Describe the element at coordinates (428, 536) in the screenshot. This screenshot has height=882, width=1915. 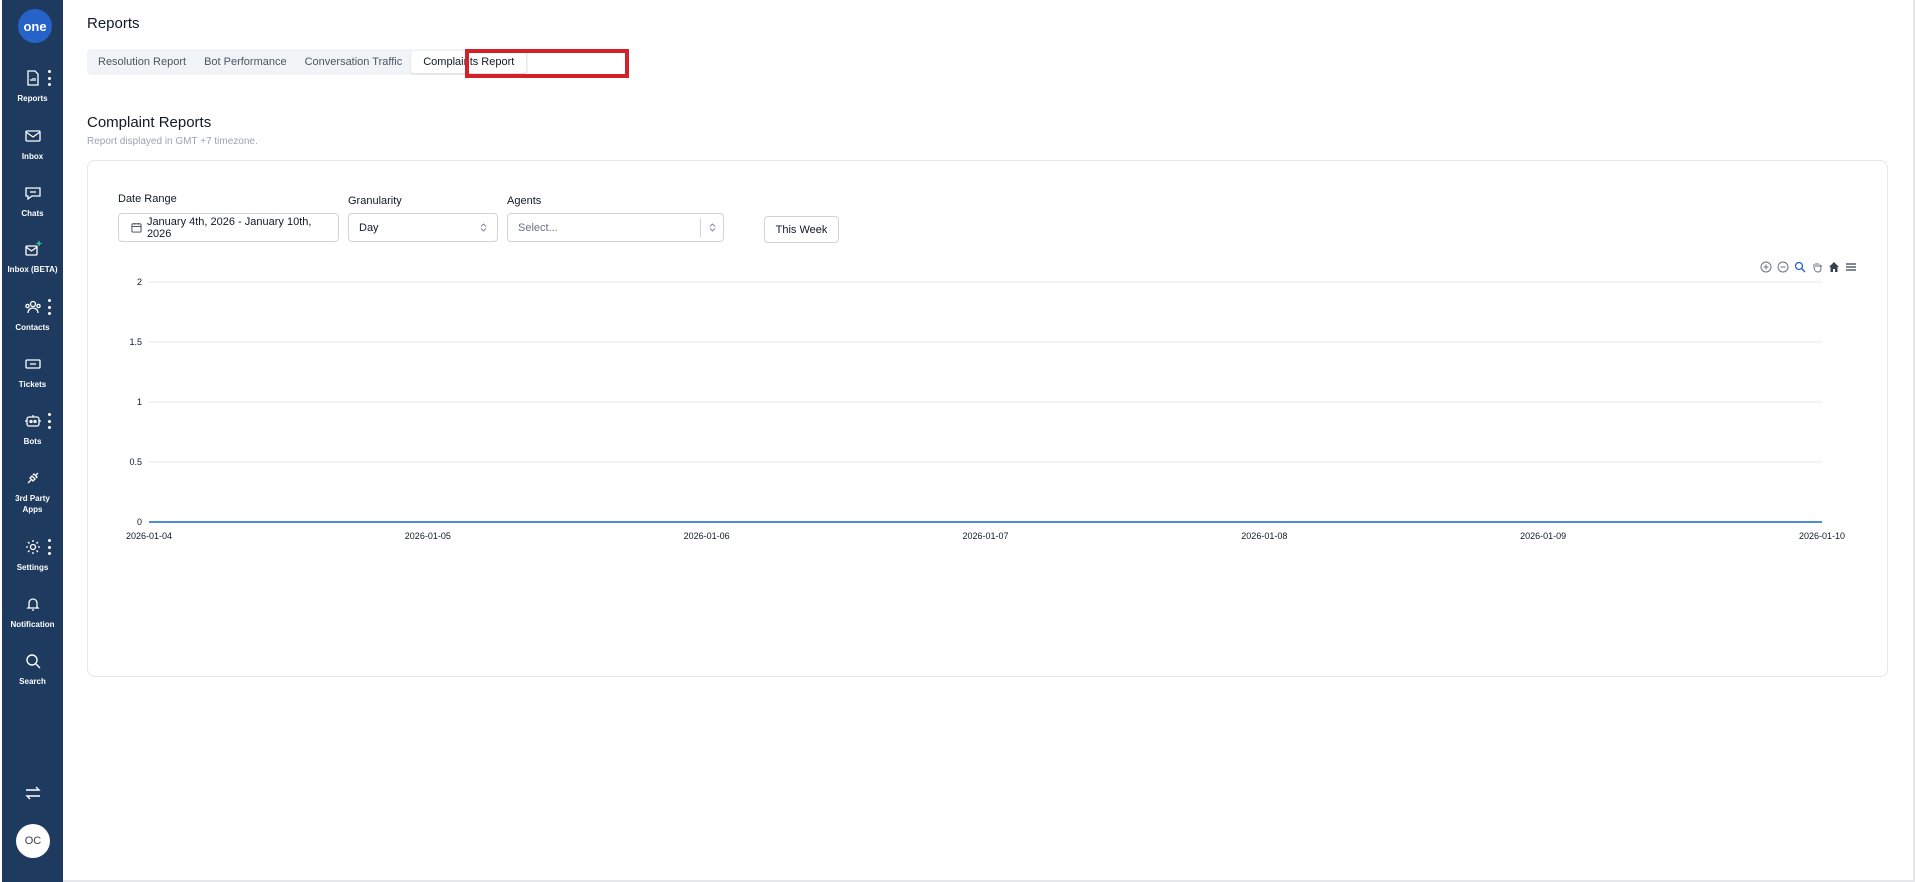
I see `x-tick-label: 2026-01-05` at that location.